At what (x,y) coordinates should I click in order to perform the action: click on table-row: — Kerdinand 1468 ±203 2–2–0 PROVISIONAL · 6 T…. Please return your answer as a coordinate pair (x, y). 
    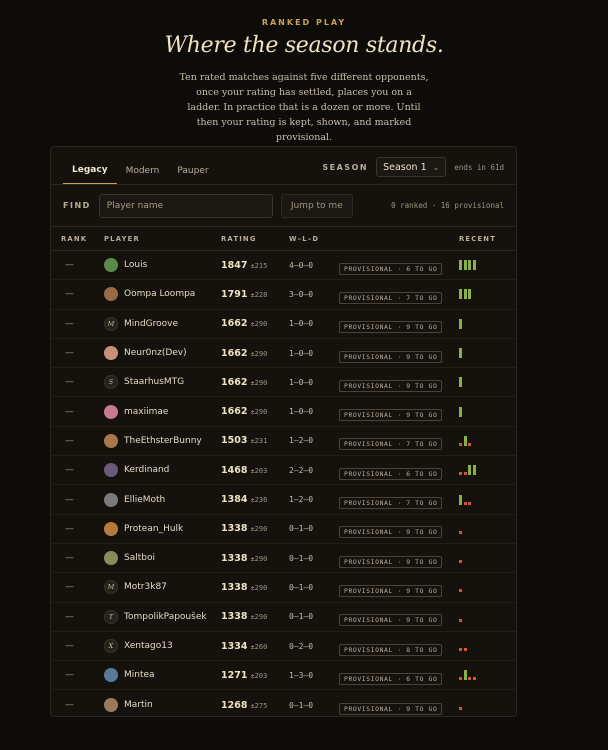
    Looking at the image, I should click on (283, 471).